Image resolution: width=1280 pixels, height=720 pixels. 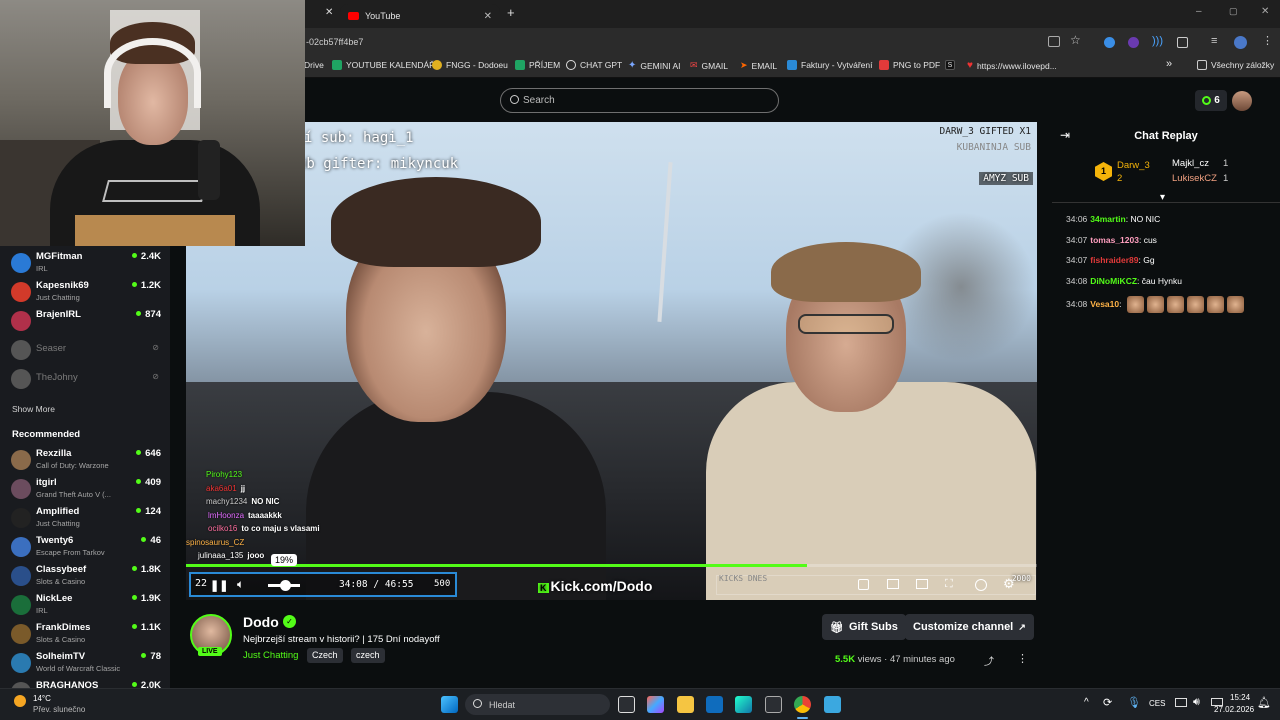 What do you see at coordinates (86, 548) in the screenshot?
I see `recommended-channel: Twenty6 Escape From Tarkov 46` at bounding box center [86, 548].